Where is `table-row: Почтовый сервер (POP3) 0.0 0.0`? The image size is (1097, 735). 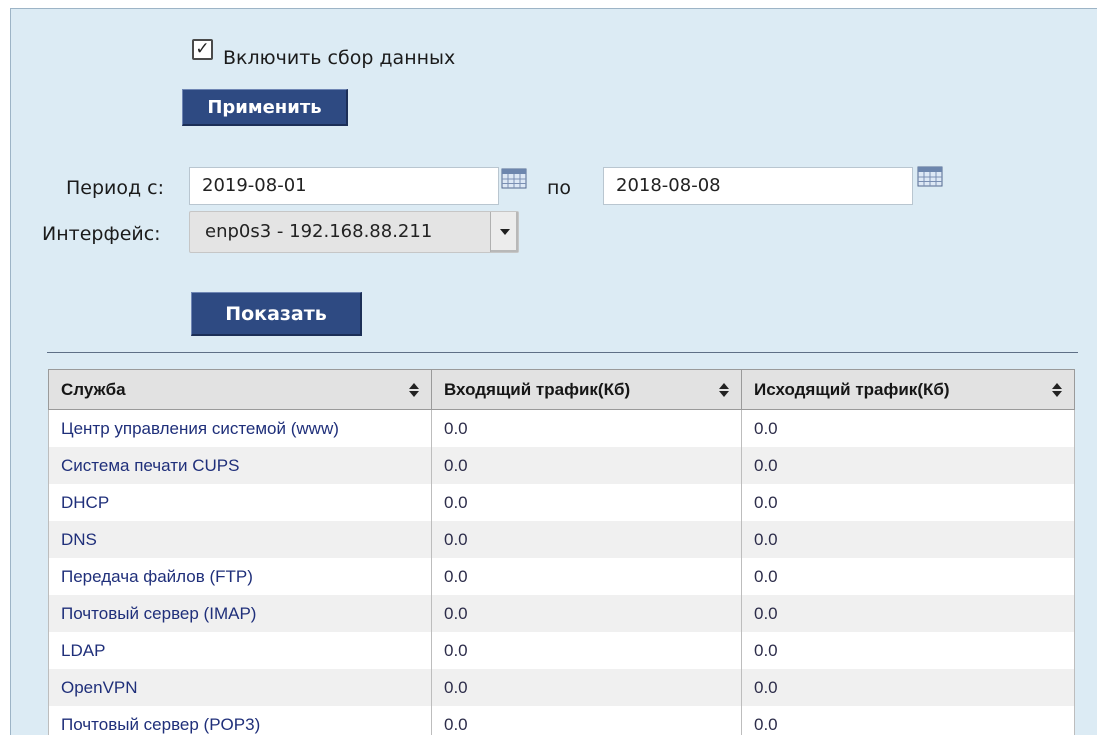
table-row: Почтовый сервер (POP3) 0.0 0.0 is located at coordinates (561, 720).